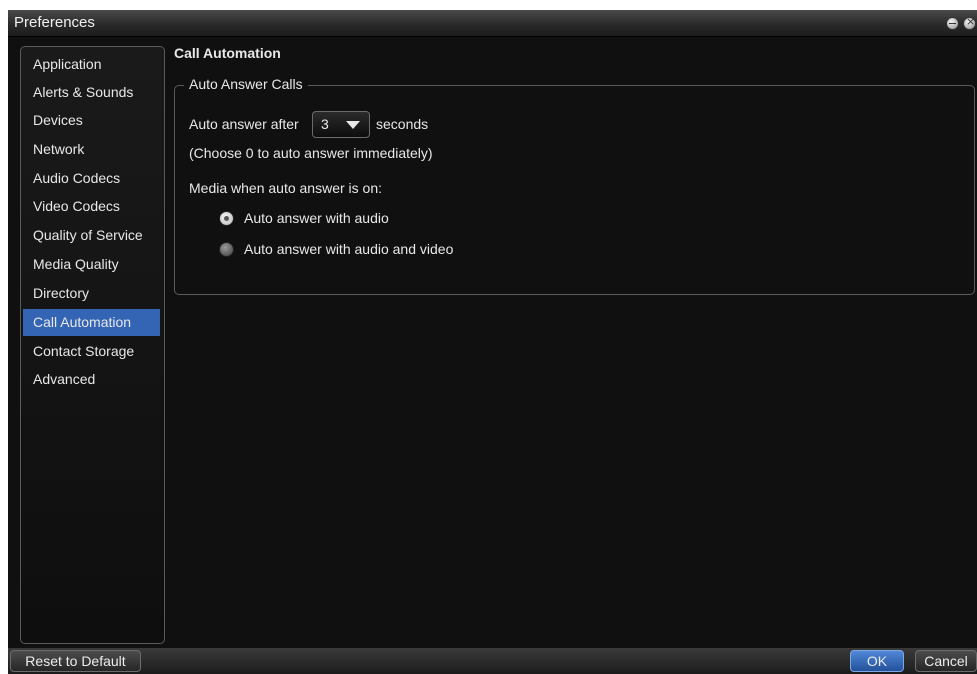  What do you see at coordinates (246, 84) in the screenshot?
I see `groupbox-legend: Auto Answer Calls` at bounding box center [246, 84].